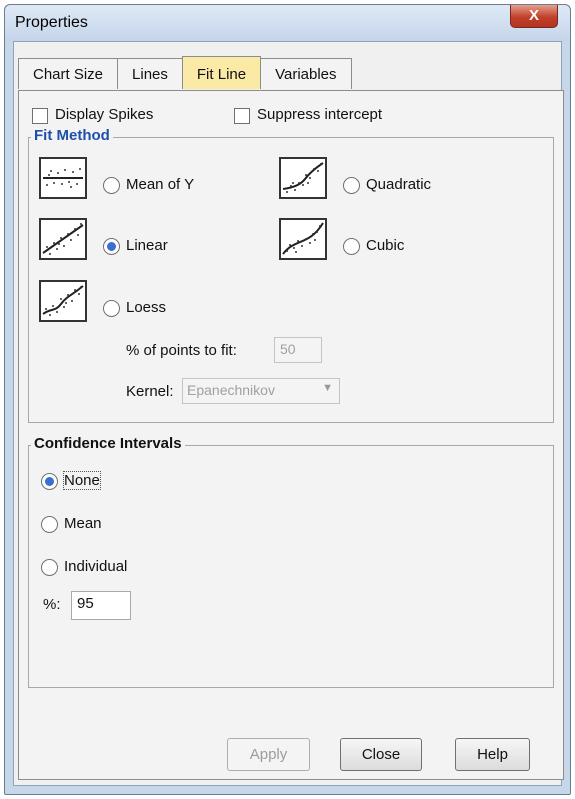 The height and width of the screenshot is (799, 575). I want to click on ci-mean-label: Mean, so click(83, 523).